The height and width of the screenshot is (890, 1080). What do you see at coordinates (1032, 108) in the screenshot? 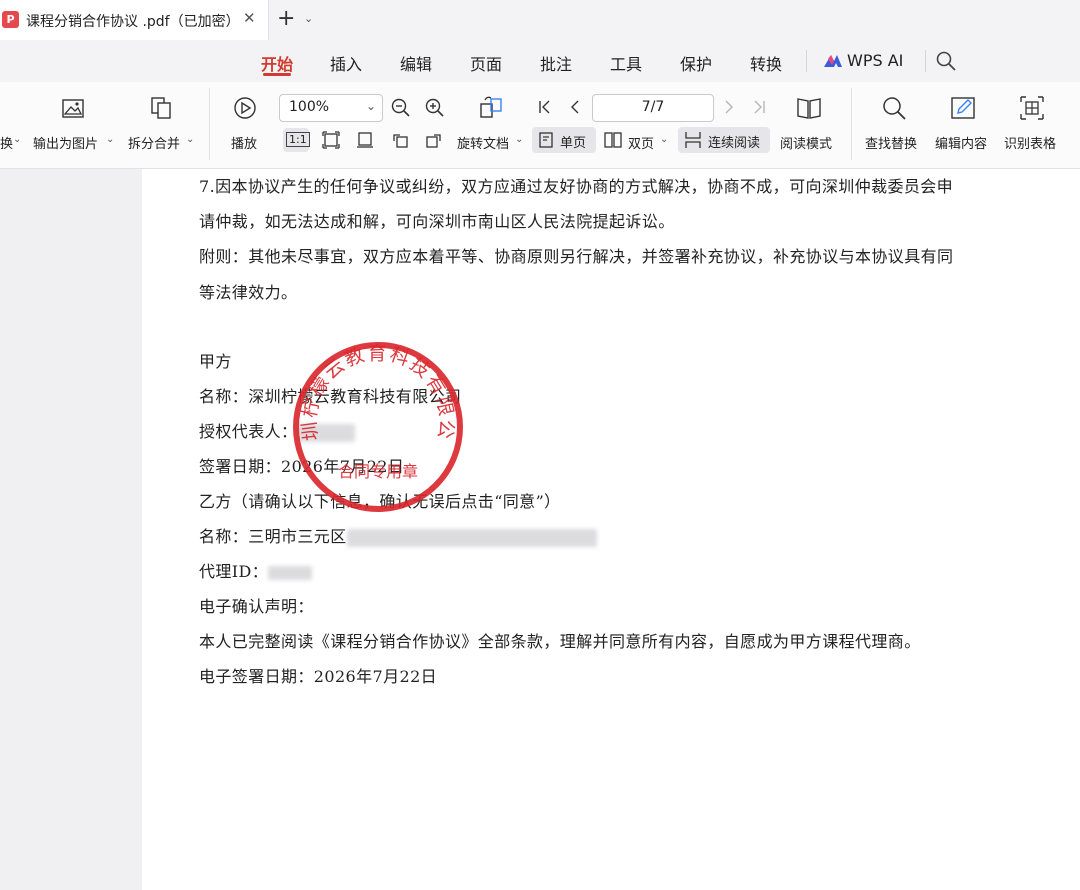
I see `recognize-table-icon` at bounding box center [1032, 108].